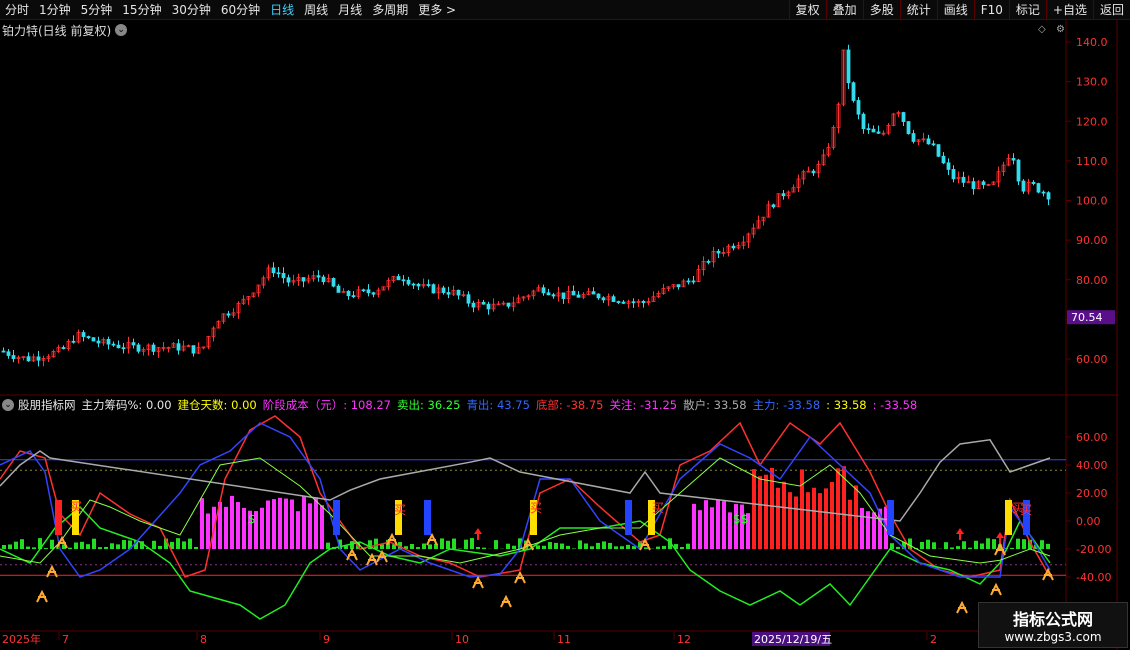 Image resolution: width=1130 pixels, height=650 pixels. Describe the element at coordinates (564, 639) in the screenshot. I see `date-label: 11` at that location.